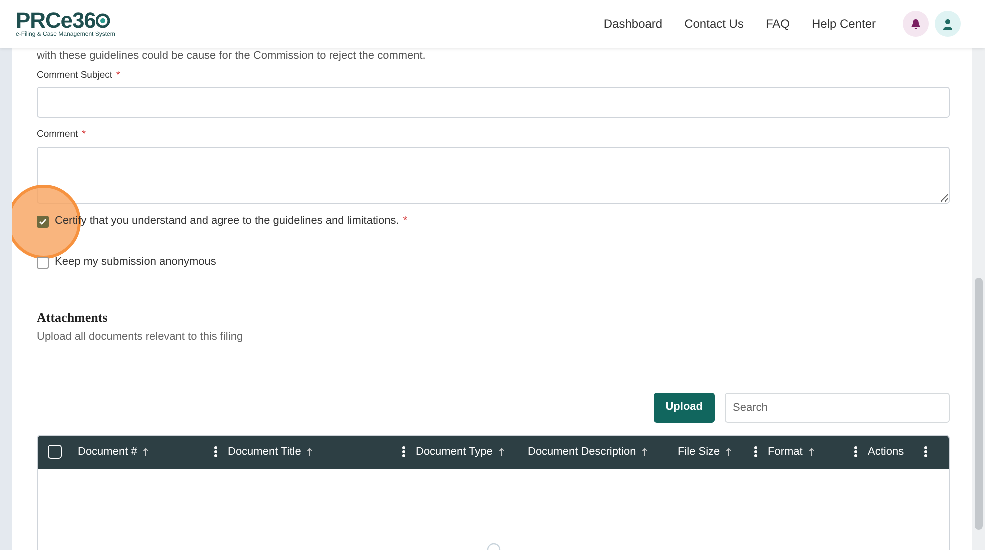  I want to click on column-header: Document #, so click(108, 452).